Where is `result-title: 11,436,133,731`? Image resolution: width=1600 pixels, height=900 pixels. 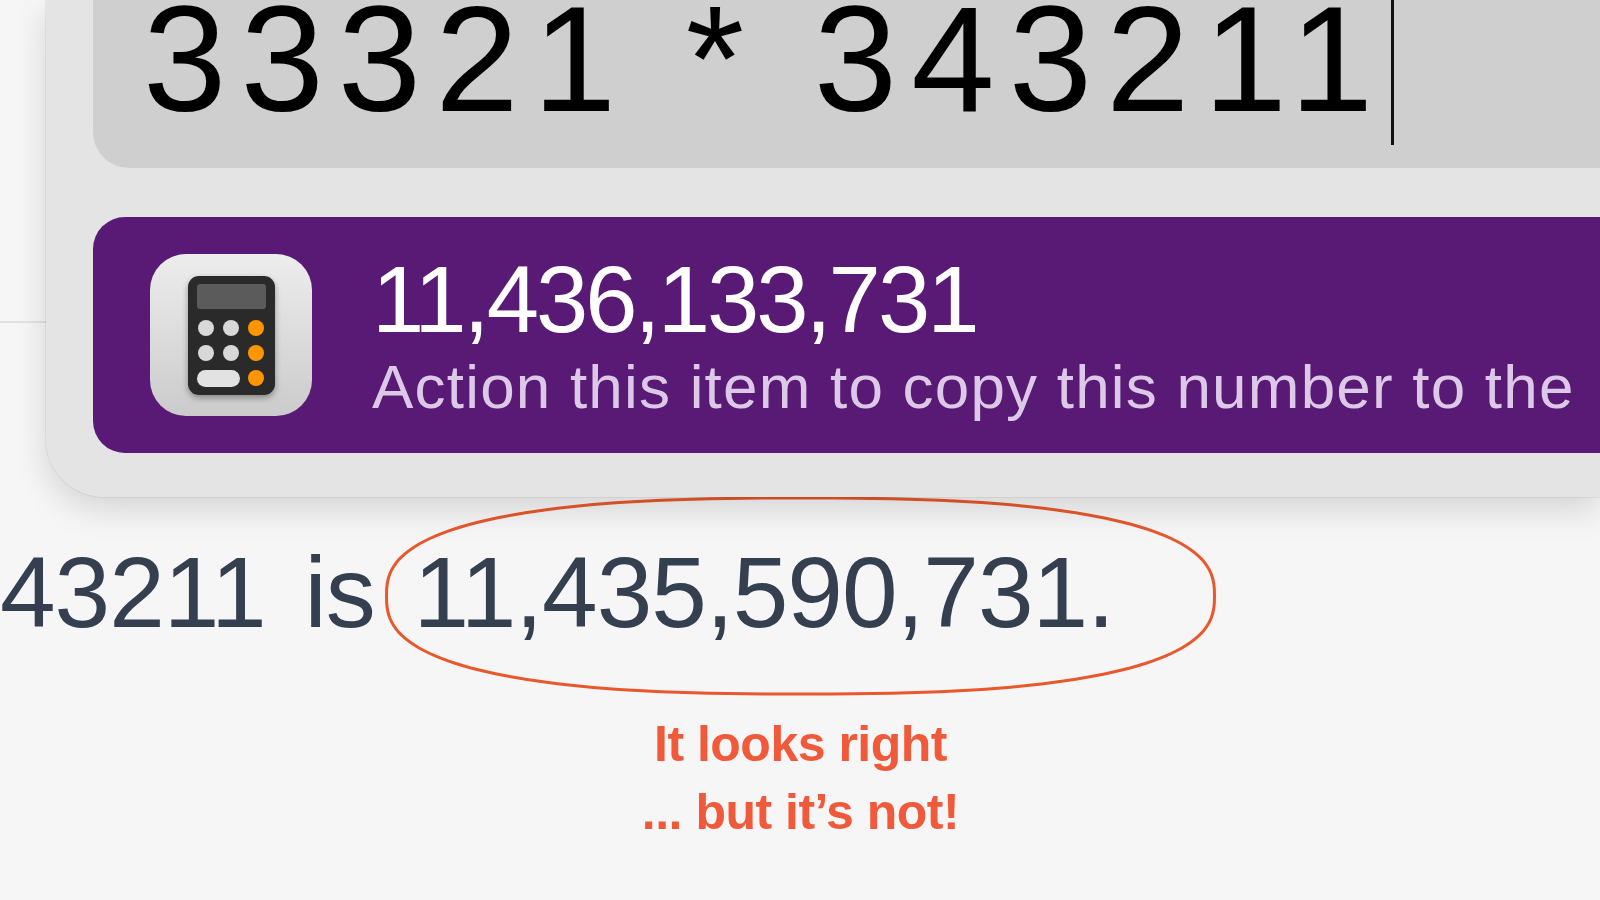
result-title: 11,436,133,731 is located at coordinates (674, 299).